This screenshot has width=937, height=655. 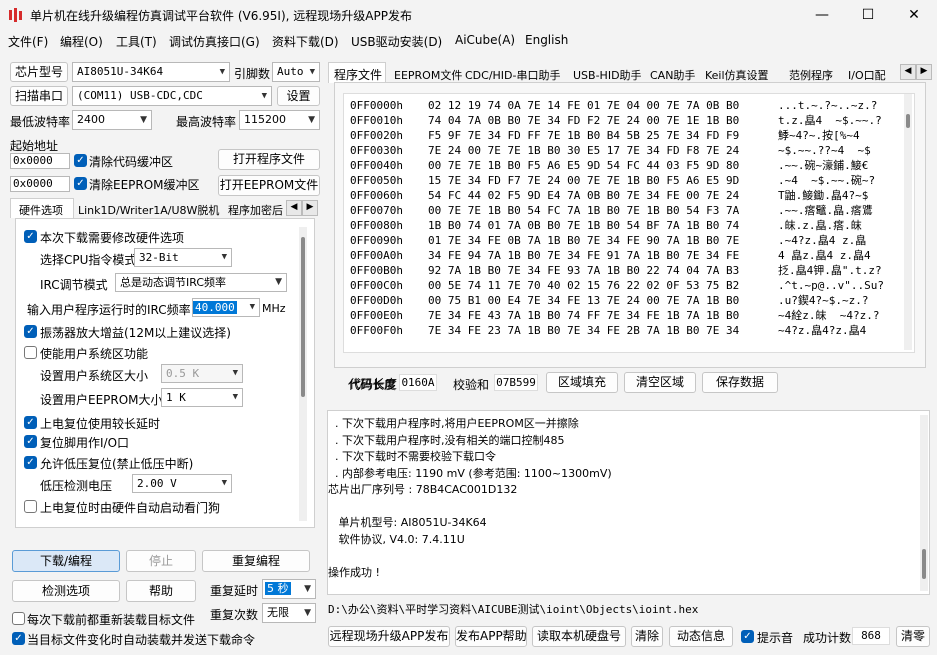 I want to click on beep-checkbox: ✓, so click(x=747, y=636).